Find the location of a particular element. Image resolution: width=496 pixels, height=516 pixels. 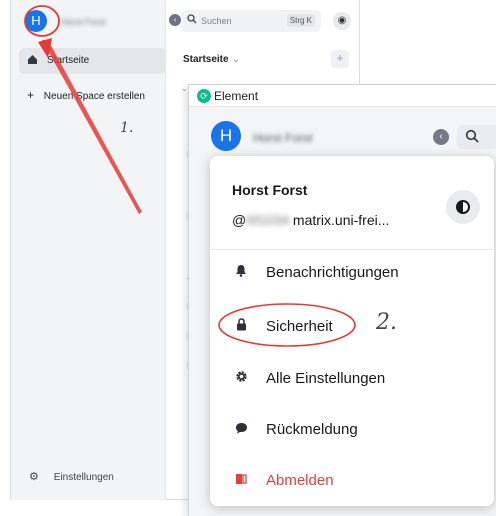

theme-contrast-icon is located at coordinates (463, 207).